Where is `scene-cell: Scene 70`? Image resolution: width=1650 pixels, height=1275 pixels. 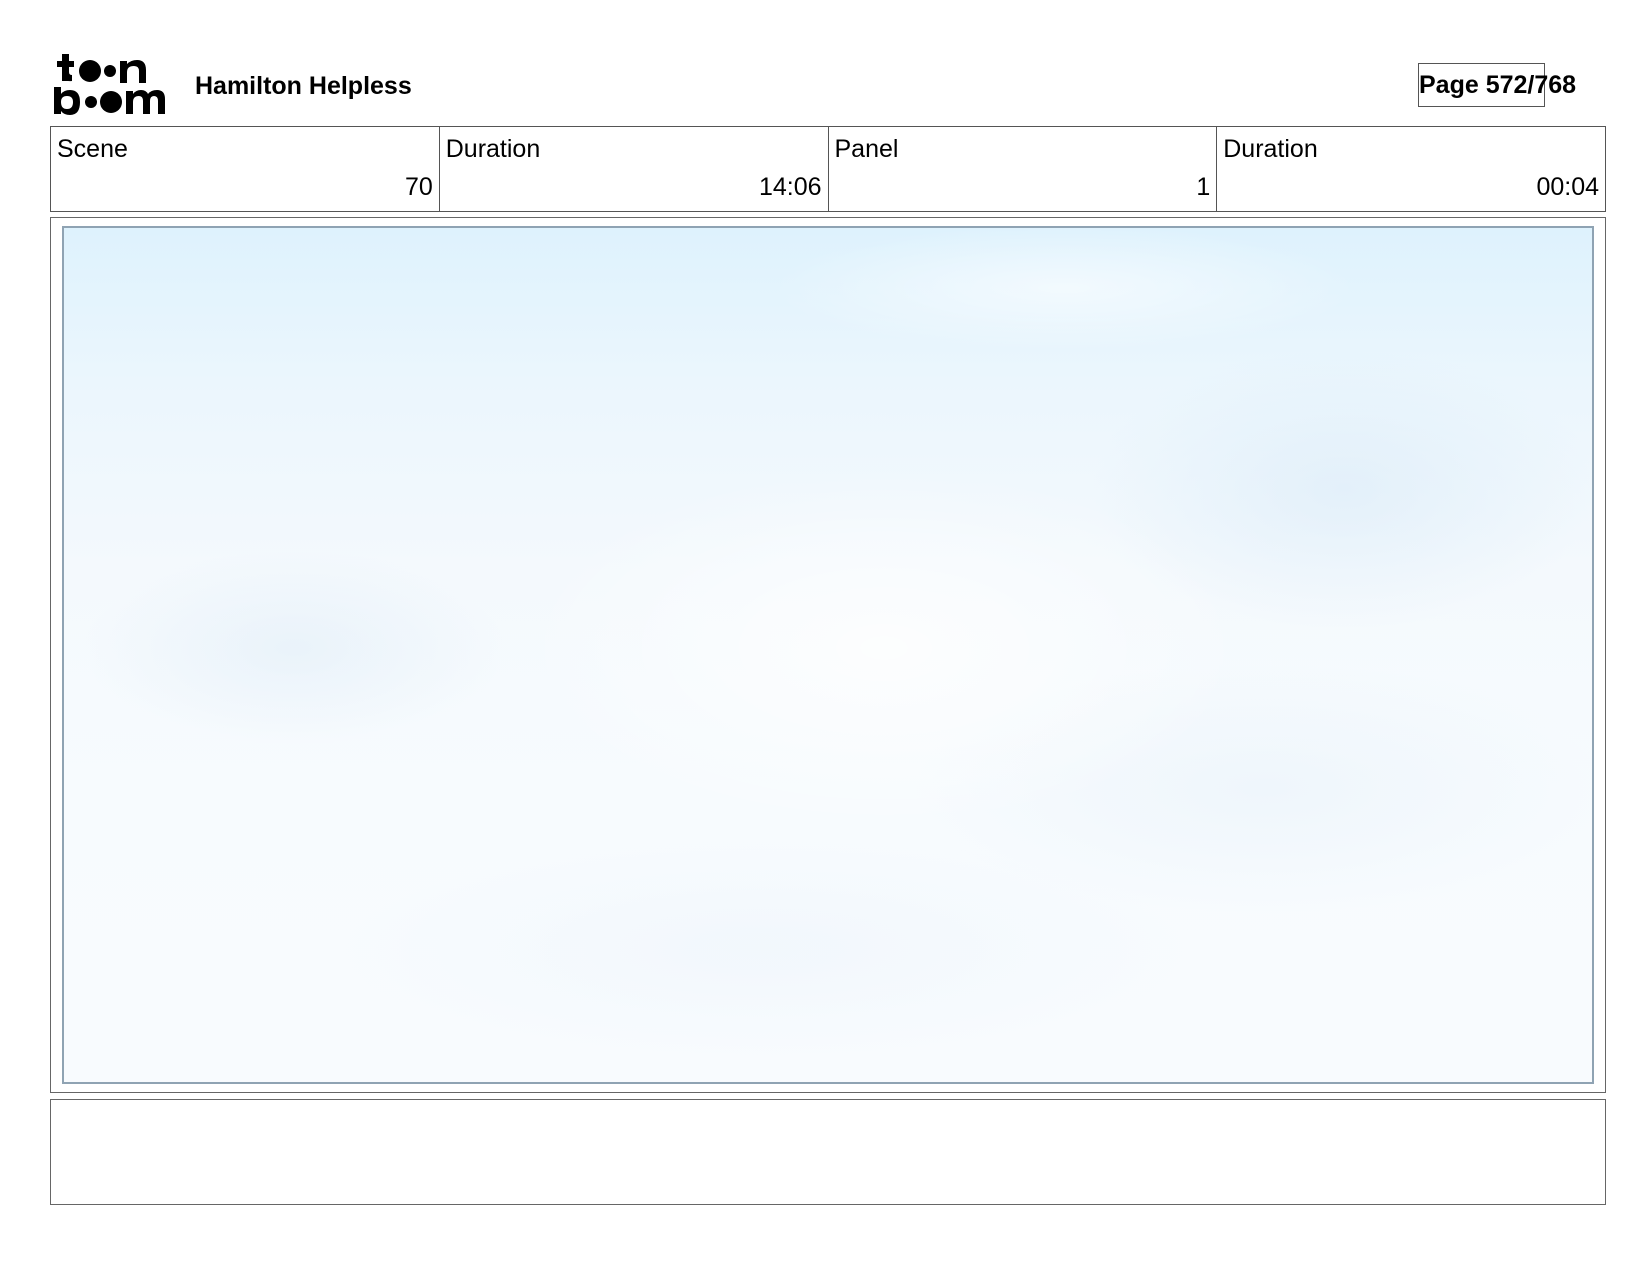
scene-cell: Scene 70 is located at coordinates (245, 169).